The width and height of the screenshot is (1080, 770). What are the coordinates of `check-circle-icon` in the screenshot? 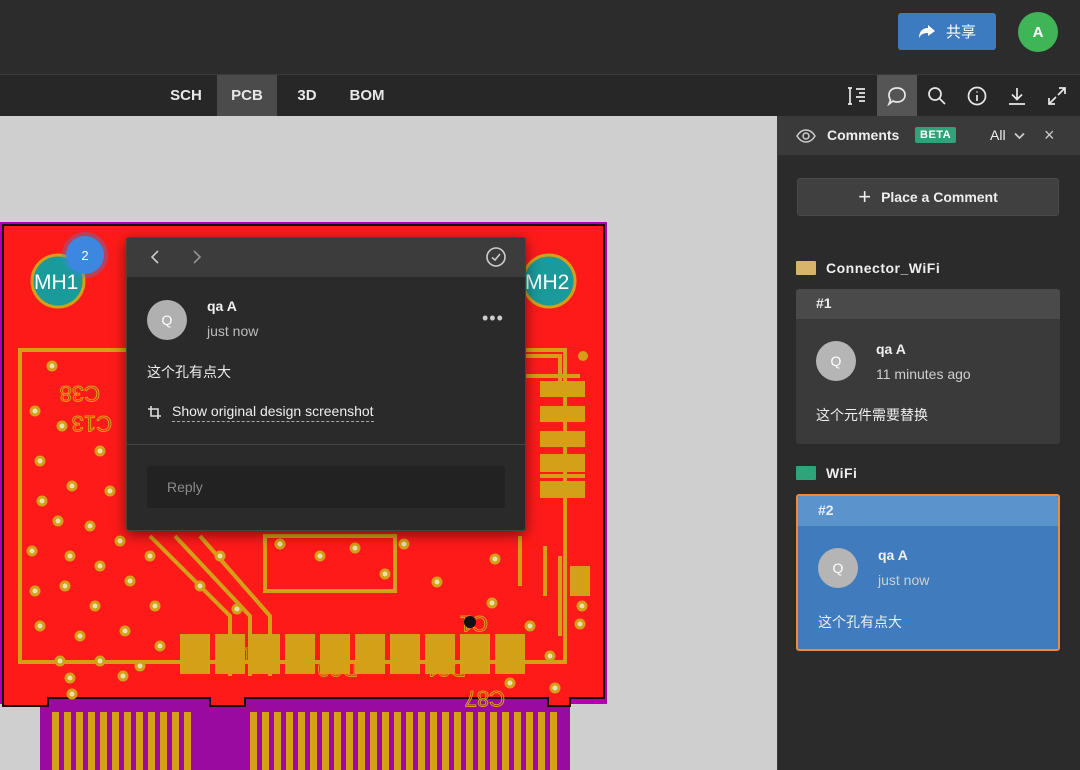 It's located at (496, 257).